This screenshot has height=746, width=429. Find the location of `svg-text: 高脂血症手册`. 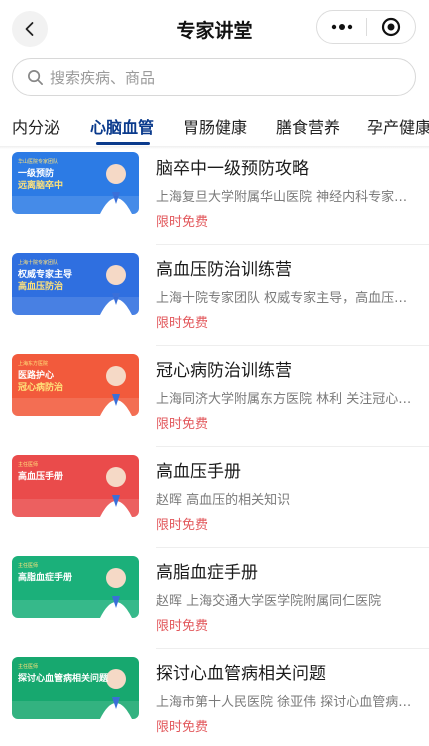

svg-text: 高脂血症手册 is located at coordinates (45, 577).